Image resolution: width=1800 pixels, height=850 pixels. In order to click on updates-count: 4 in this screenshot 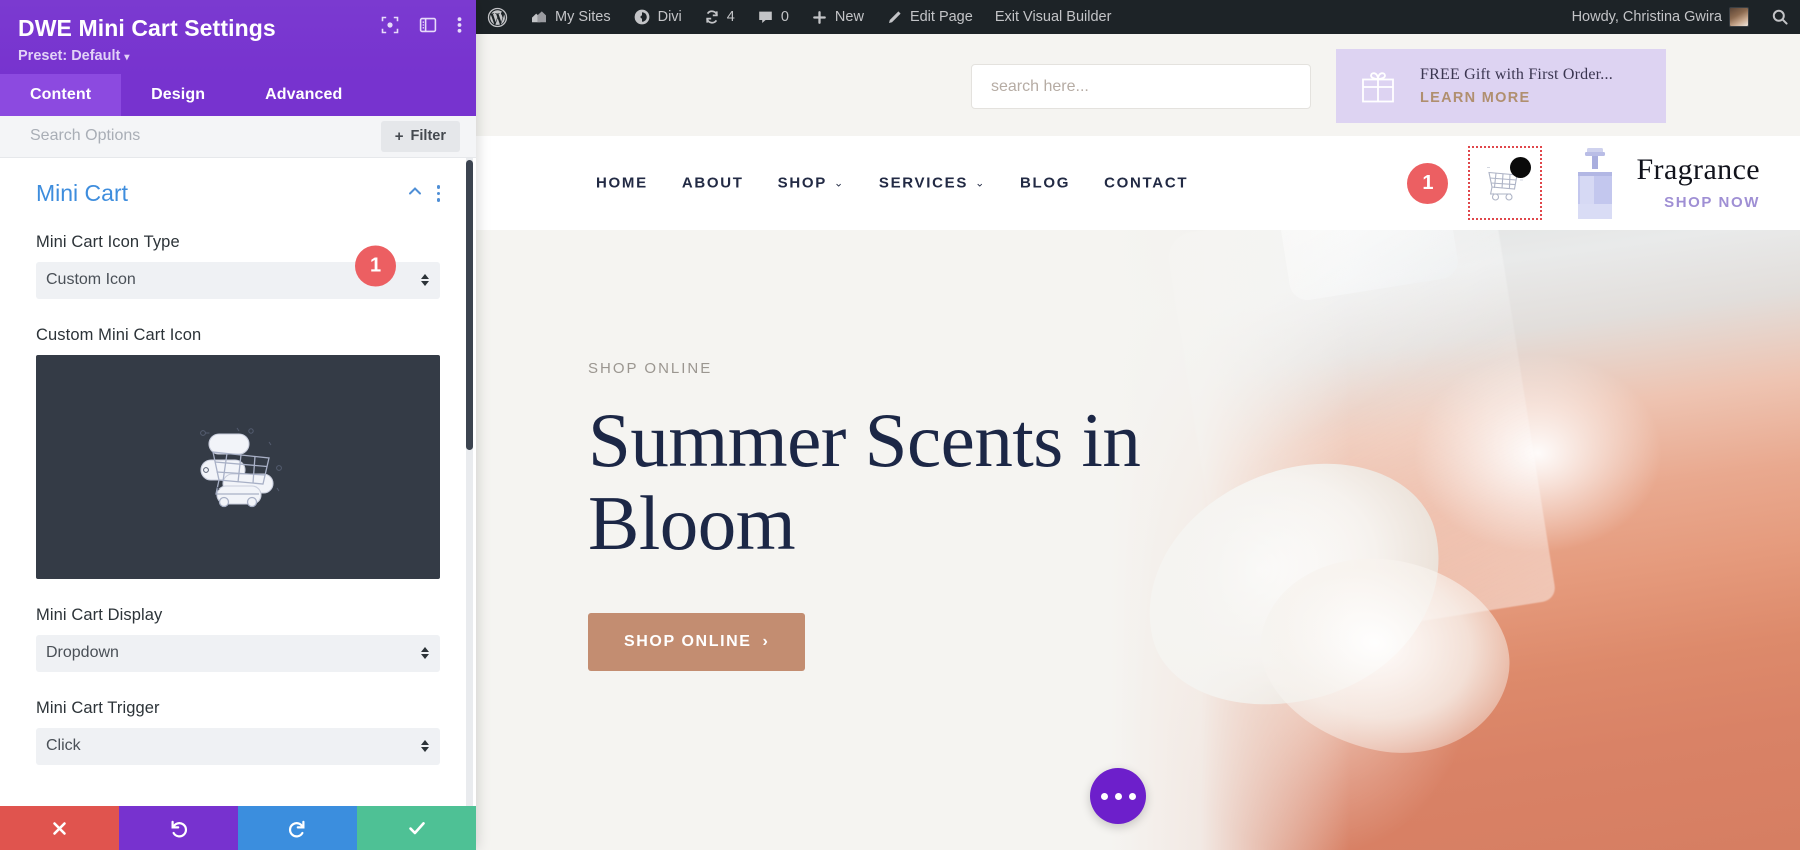, I will do `click(730, 17)`.